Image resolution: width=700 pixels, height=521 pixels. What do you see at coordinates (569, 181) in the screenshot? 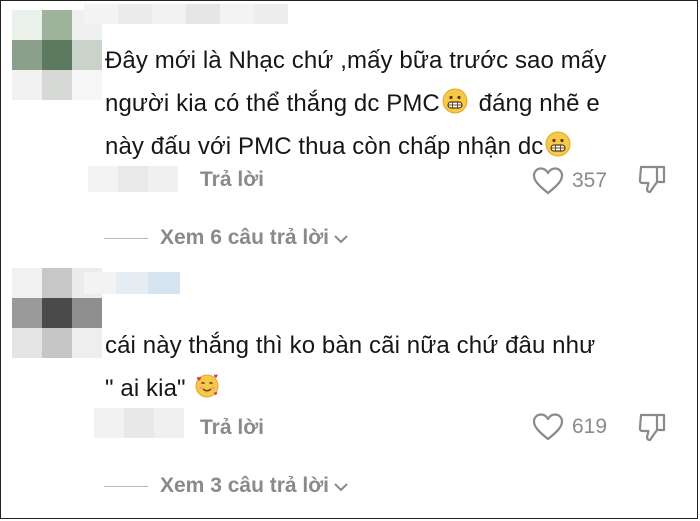
I see `like-button: 357` at bounding box center [569, 181].